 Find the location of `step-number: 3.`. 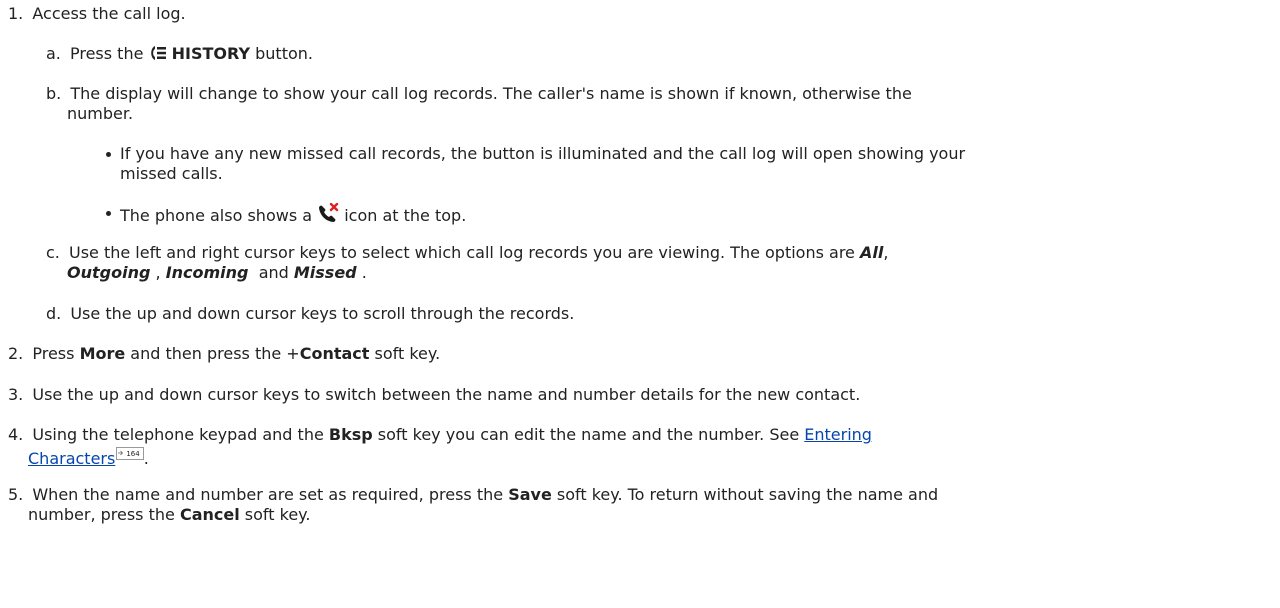

step-number: 3. is located at coordinates (16, 394).